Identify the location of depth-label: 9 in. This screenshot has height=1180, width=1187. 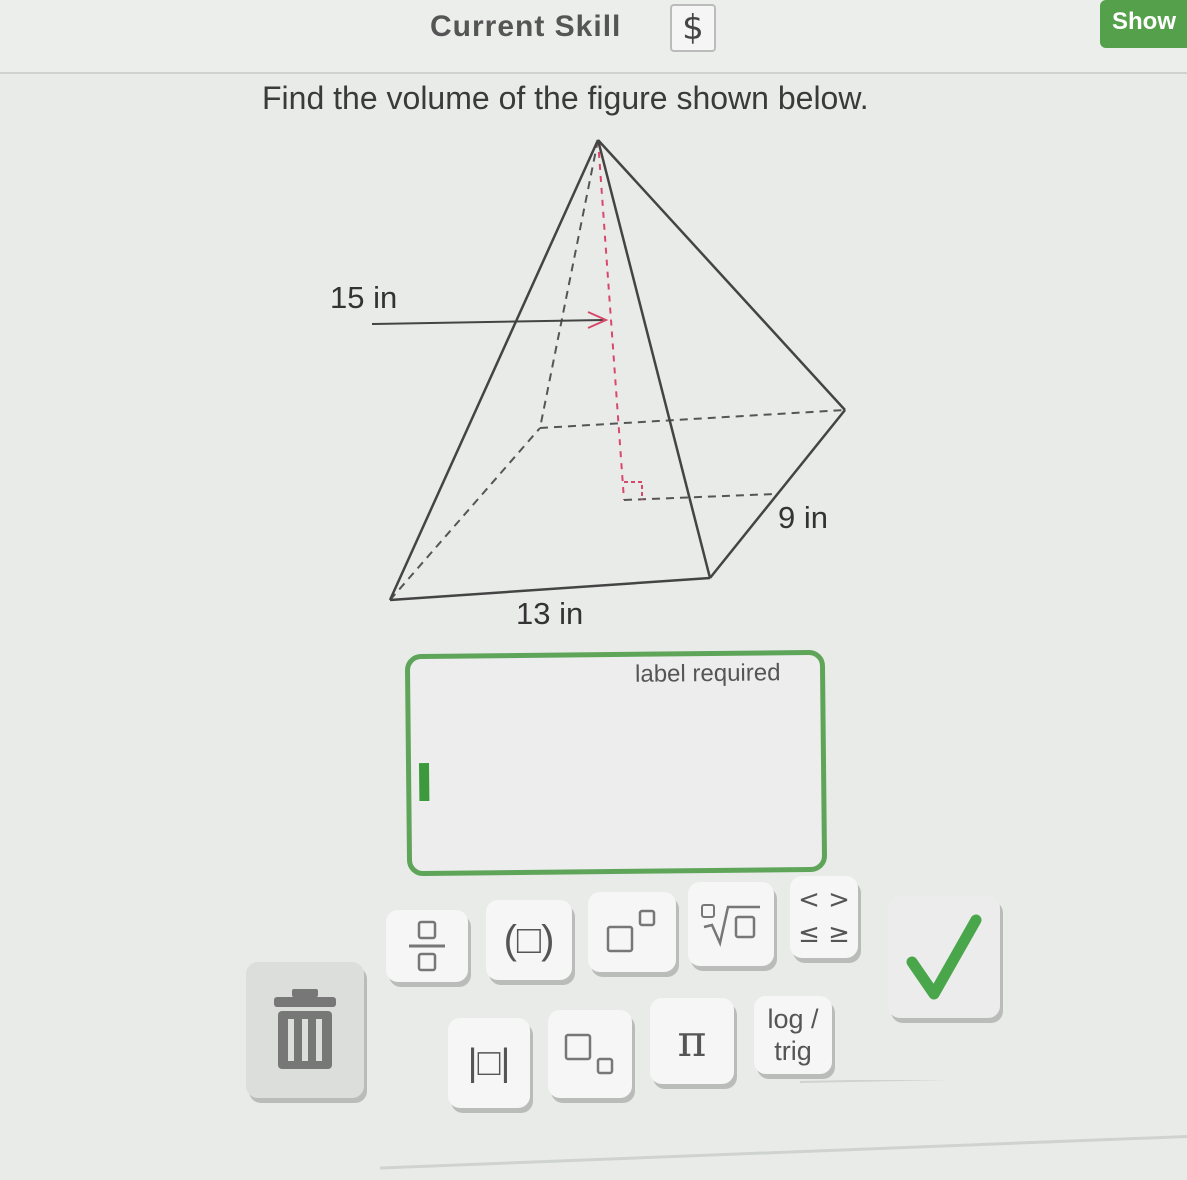
(803, 517).